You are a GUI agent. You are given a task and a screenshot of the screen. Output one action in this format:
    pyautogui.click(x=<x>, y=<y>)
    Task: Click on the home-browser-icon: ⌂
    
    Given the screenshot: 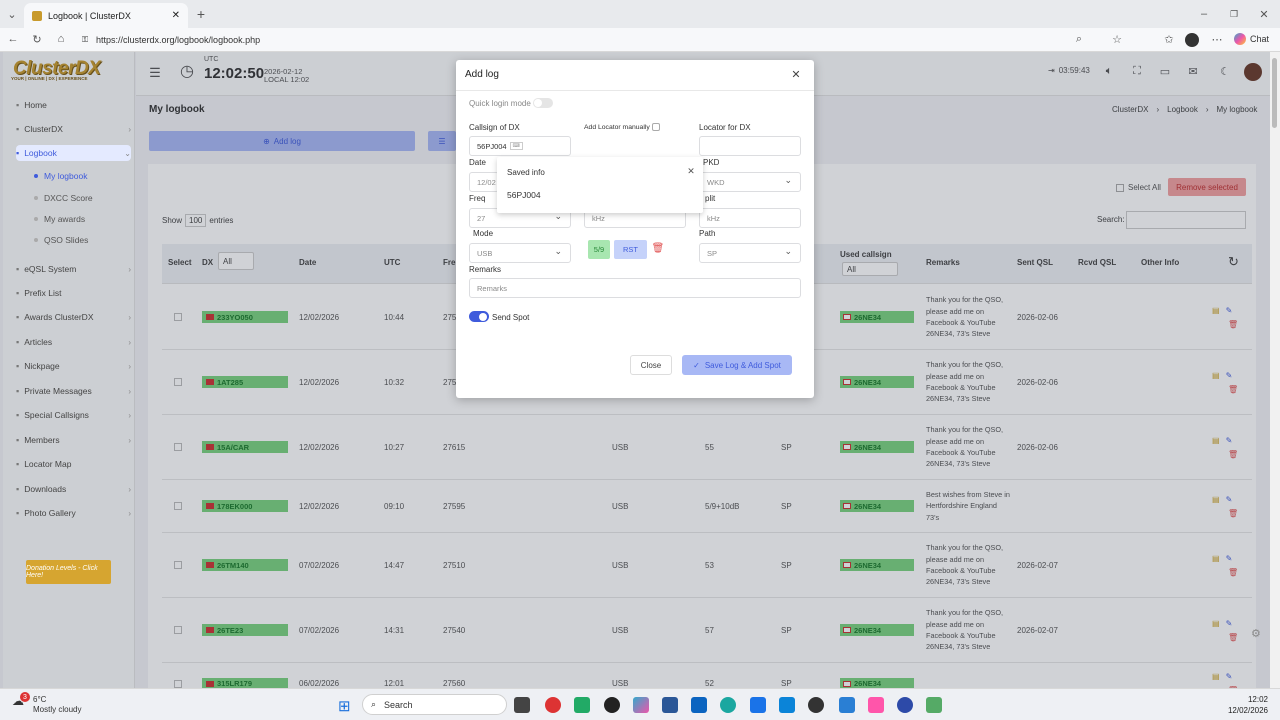 What is the action you would take?
    pyautogui.click(x=61, y=39)
    